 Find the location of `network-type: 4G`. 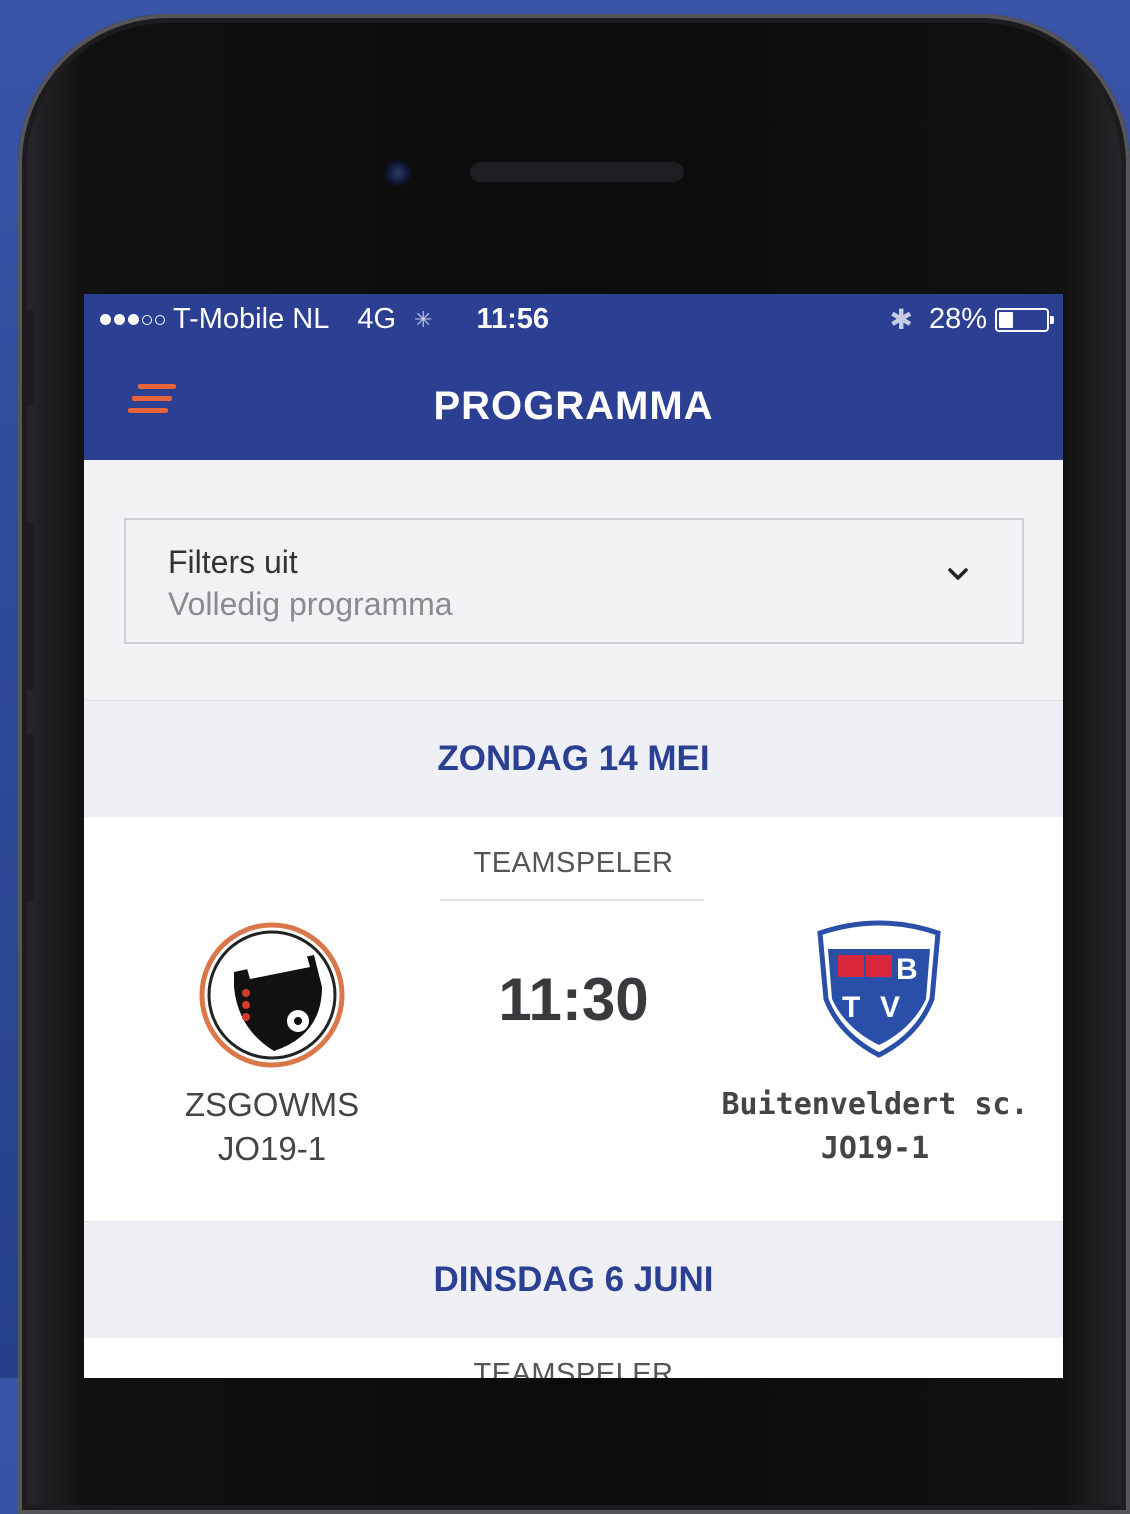

network-type: 4G is located at coordinates (377, 319).